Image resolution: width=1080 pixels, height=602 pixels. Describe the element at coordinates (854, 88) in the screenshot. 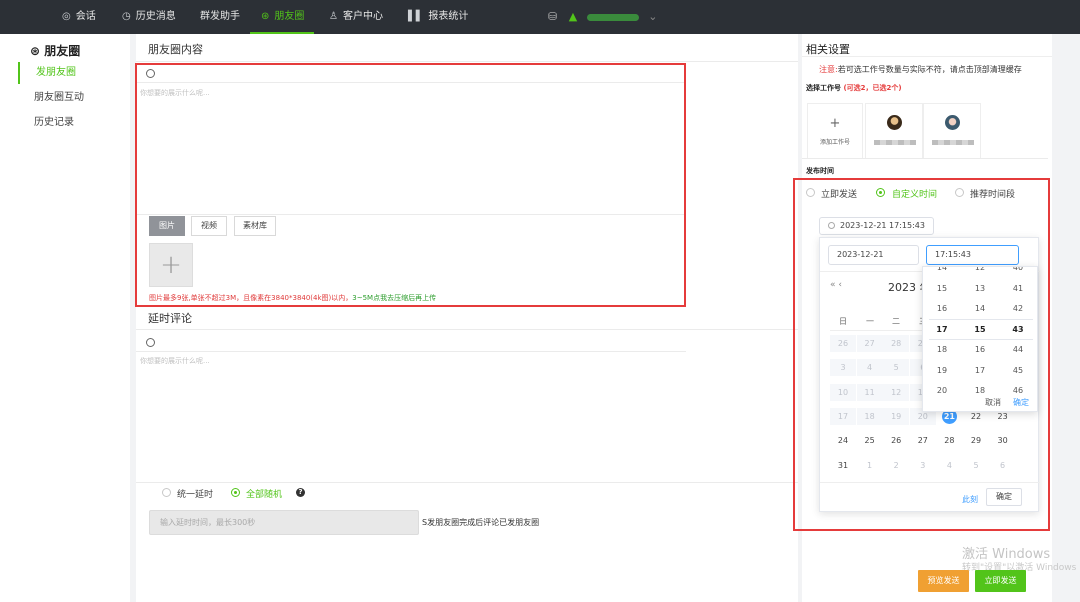

I see `select-account-label: 选择工作号 (可选2，已选2个)` at that location.